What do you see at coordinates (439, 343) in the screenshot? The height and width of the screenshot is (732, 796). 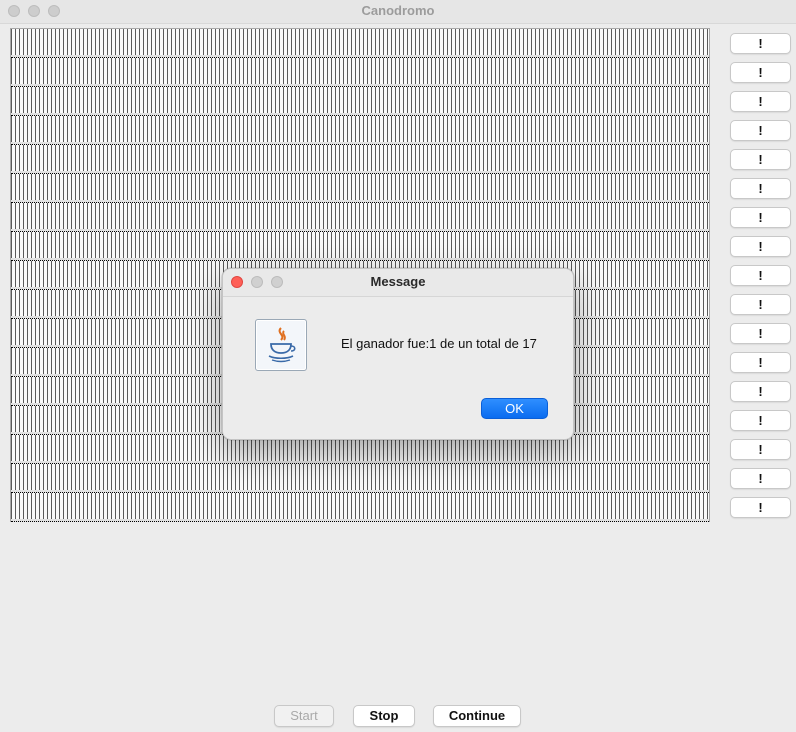 I see `dialog-message: El ganador fue:1 de un total de 17` at bounding box center [439, 343].